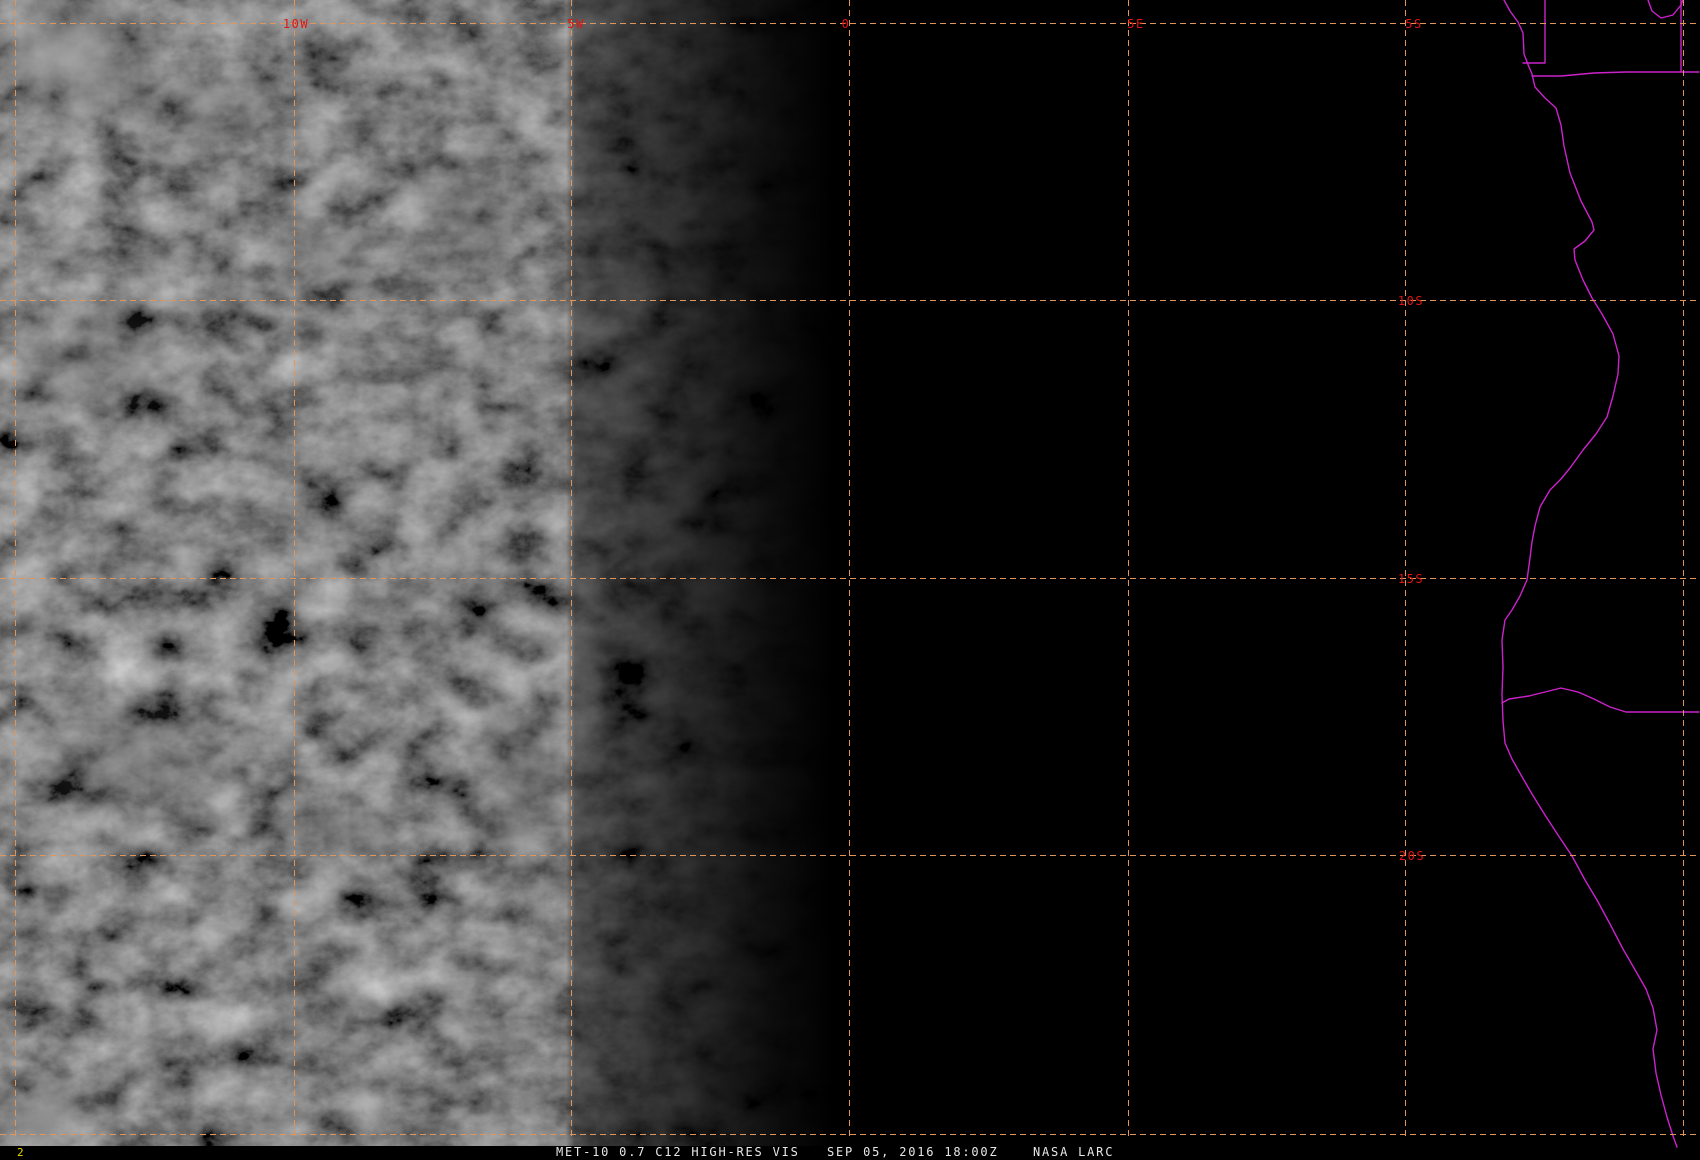  What do you see at coordinates (1412, 856) in the screenshot?
I see `lat-label: 20S` at bounding box center [1412, 856].